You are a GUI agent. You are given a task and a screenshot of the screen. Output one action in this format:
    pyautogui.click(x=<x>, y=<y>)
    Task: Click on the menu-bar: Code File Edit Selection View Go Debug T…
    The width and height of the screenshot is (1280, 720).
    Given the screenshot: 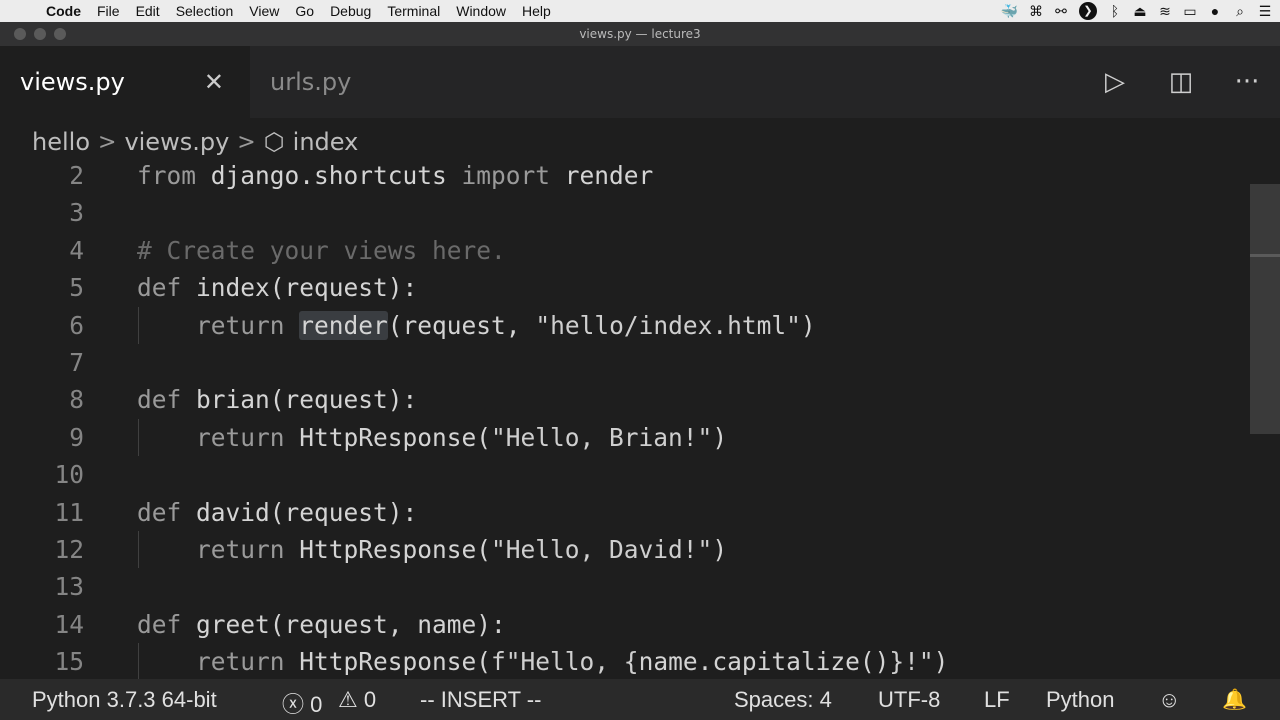 What is the action you would take?
    pyautogui.click(x=640, y=11)
    